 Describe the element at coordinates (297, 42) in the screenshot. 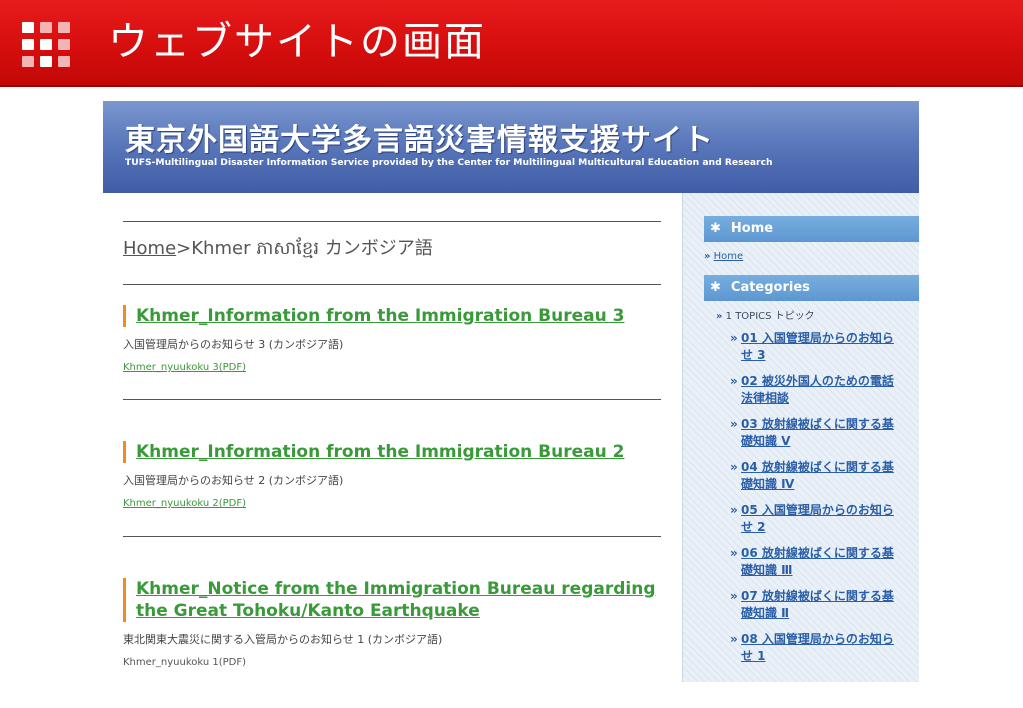

I see `slide-title: ウェブサイトの画面` at that location.